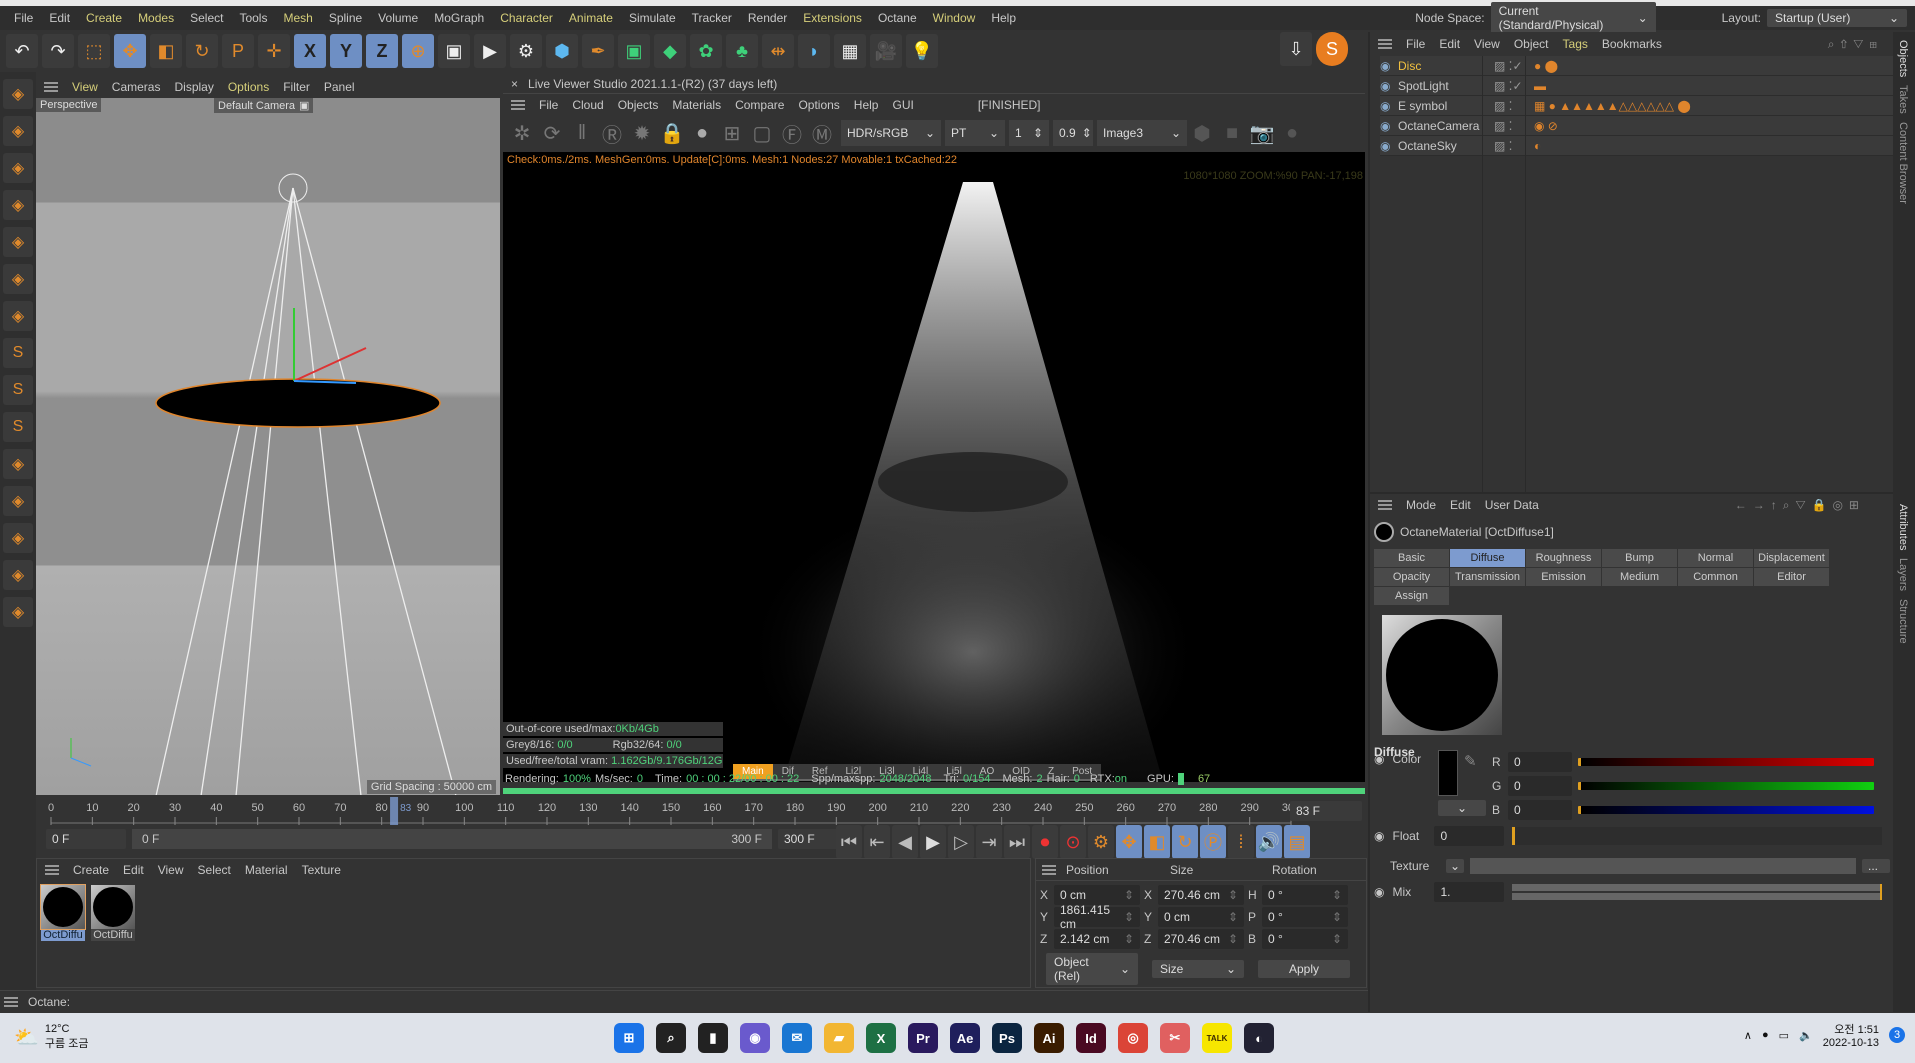 This screenshot has height=1063, width=1915. I want to click on tab-basic: Basic, so click(1411, 558).